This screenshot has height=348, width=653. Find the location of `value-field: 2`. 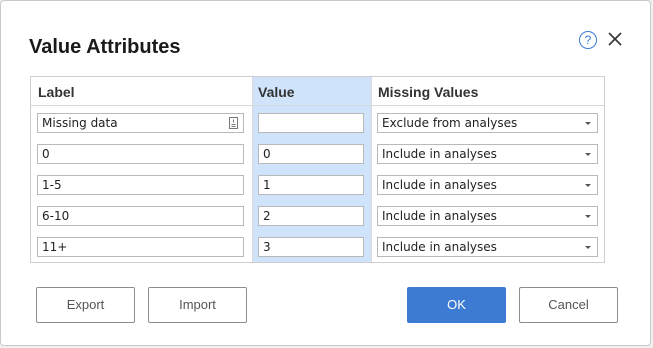

value-field: 2 is located at coordinates (311, 216).